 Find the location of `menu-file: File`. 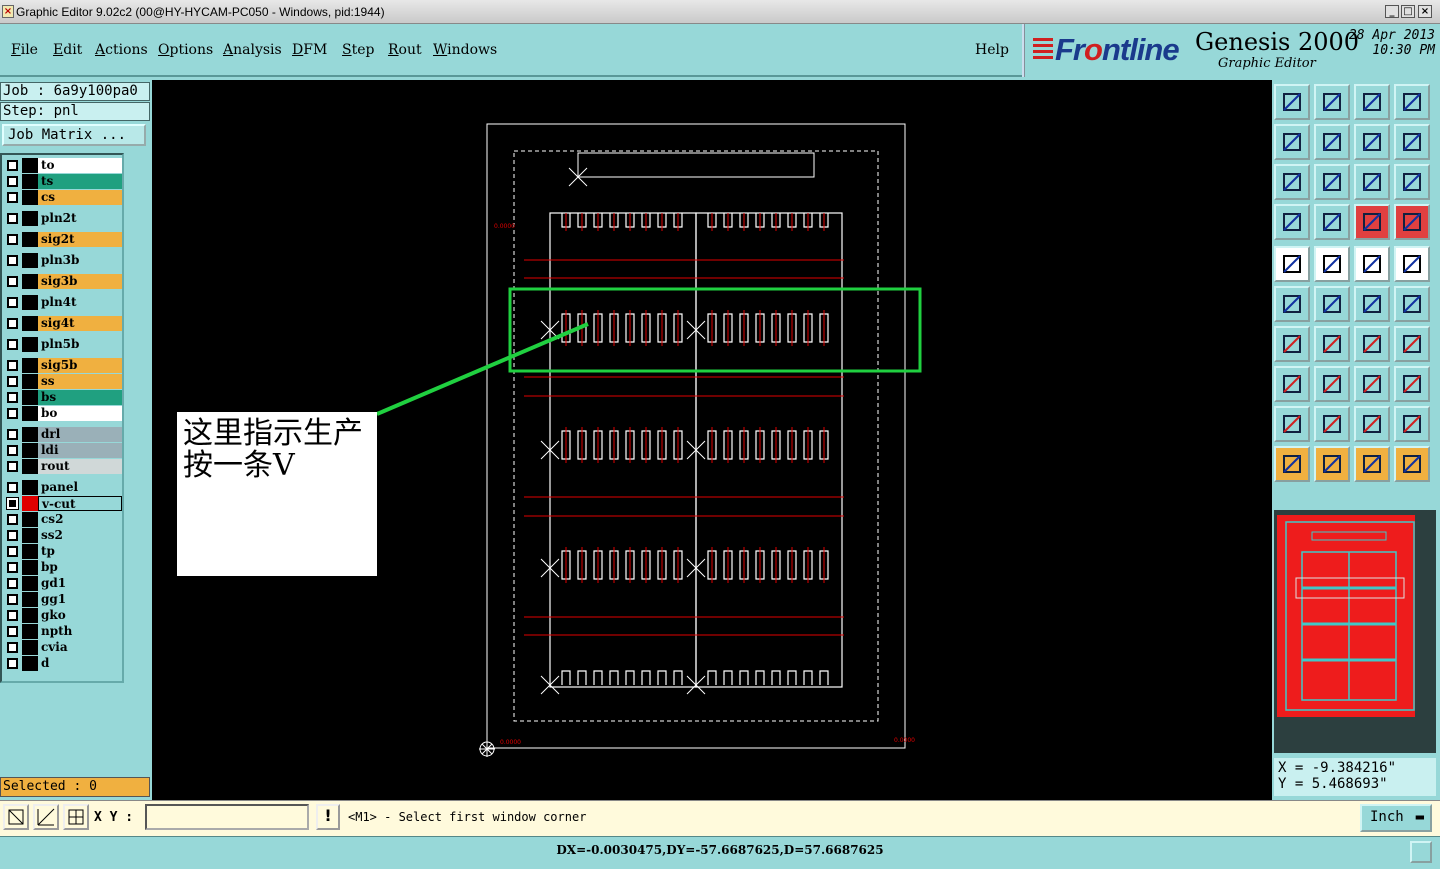

menu-file: File is located at coordinates (24, 50).